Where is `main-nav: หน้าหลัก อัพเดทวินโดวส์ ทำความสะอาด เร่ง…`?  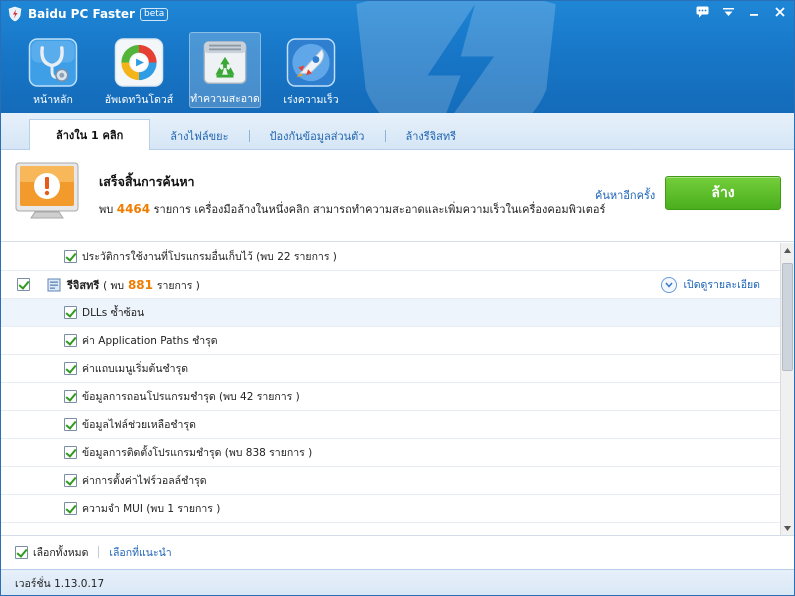
main-nav: หน้าหลัก อัพเดทวินโดวส์ ทำความสะอาด เร่ง… is located at coordinates (182, 70).